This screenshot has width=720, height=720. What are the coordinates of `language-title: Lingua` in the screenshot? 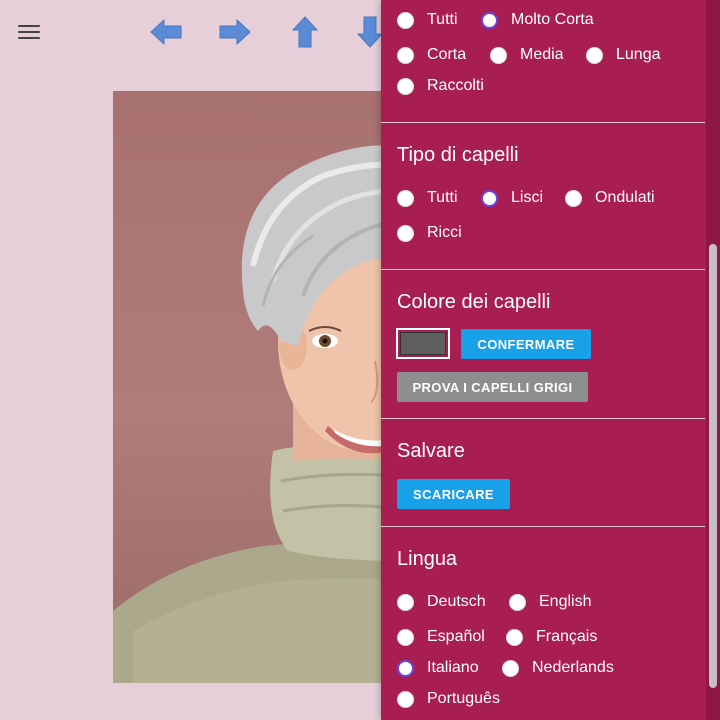 It's located at (427, 559).